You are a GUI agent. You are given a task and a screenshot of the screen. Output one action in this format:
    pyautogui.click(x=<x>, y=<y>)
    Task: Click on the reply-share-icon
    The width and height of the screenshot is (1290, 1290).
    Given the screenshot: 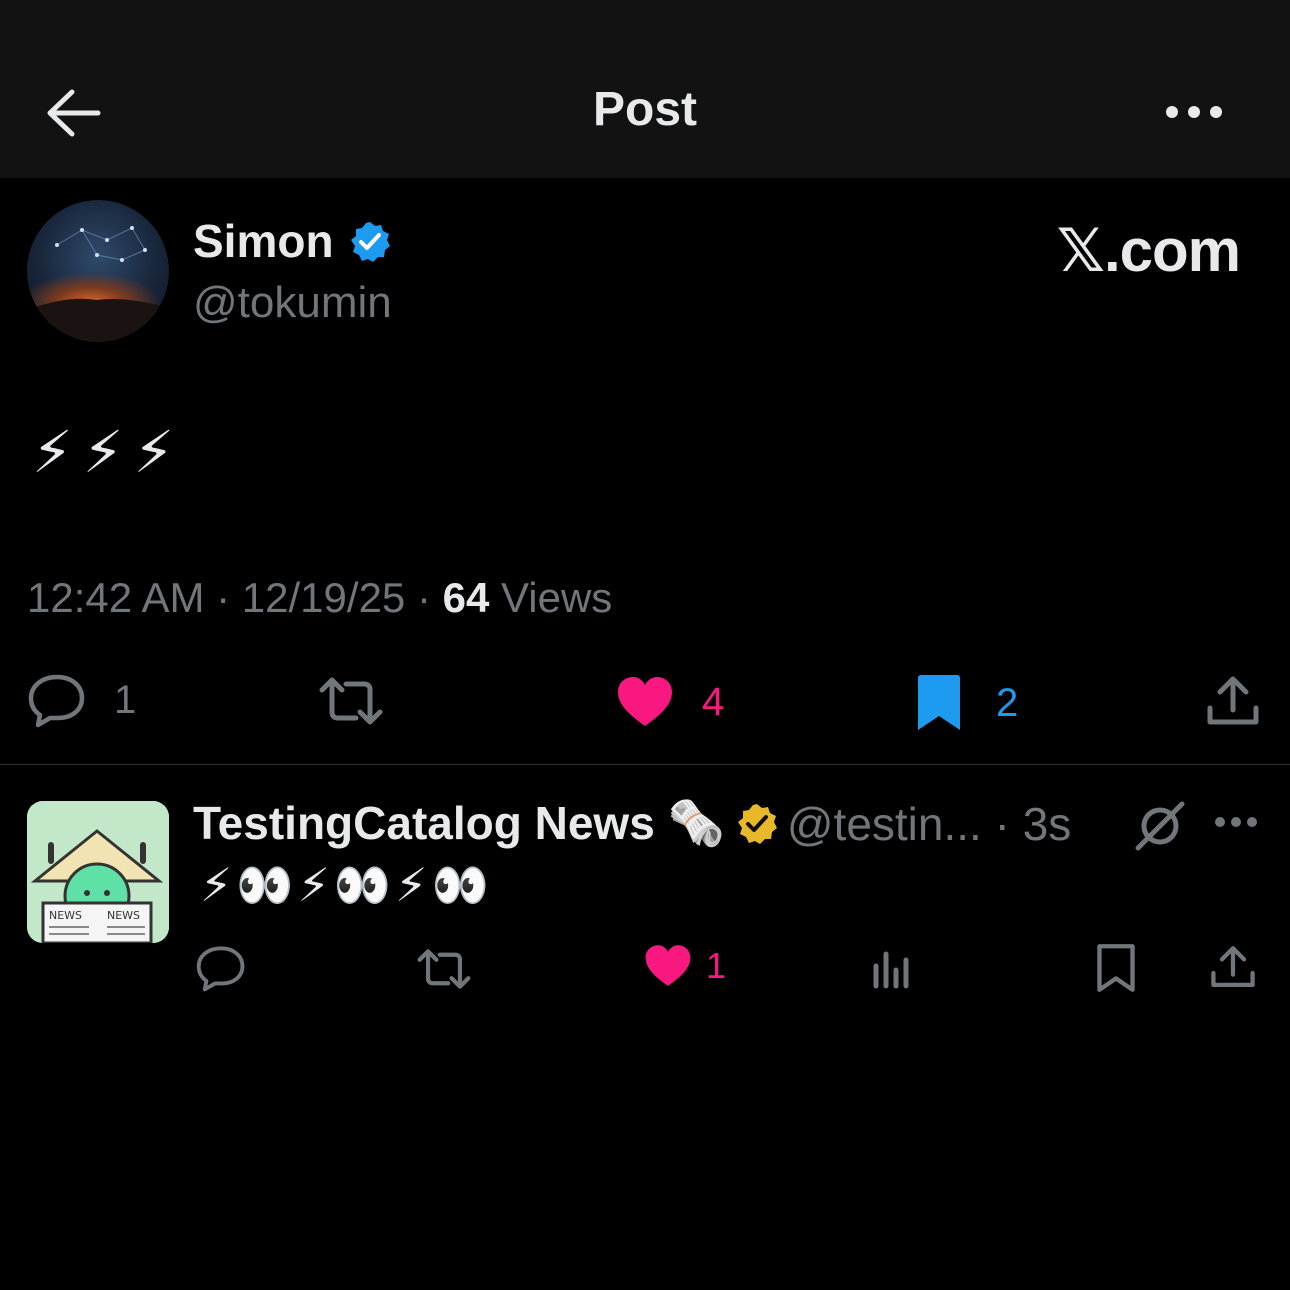 What is the action you would take?
    pyautogui.click(x=1233, y=967)
    